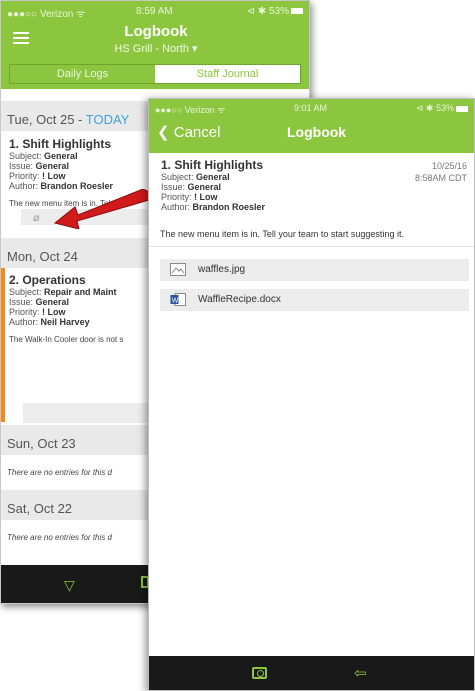  Describe the element at coordinates (178, 269) in the screenshot. I see `image-file-icon` at that location.